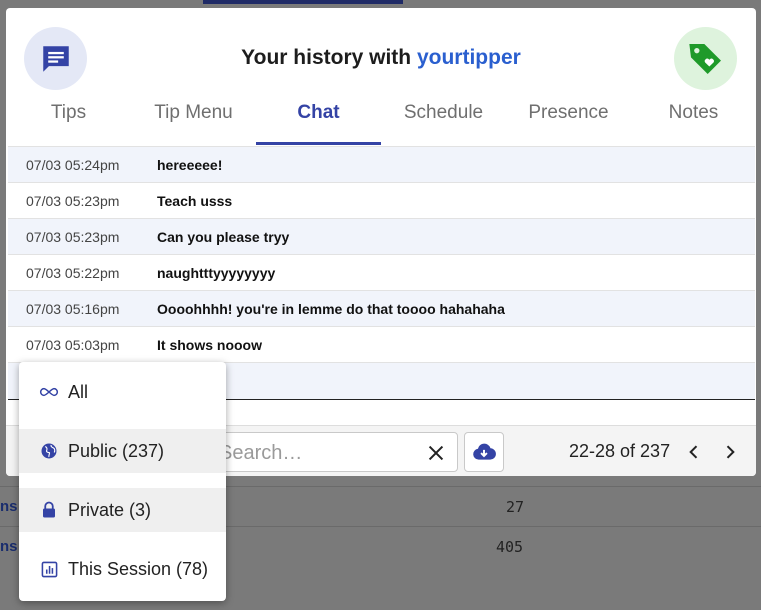 The height and width of the screenshot is (610, 761). I want to click on message-time: 07/03 05:24pm, so click(73, 164).